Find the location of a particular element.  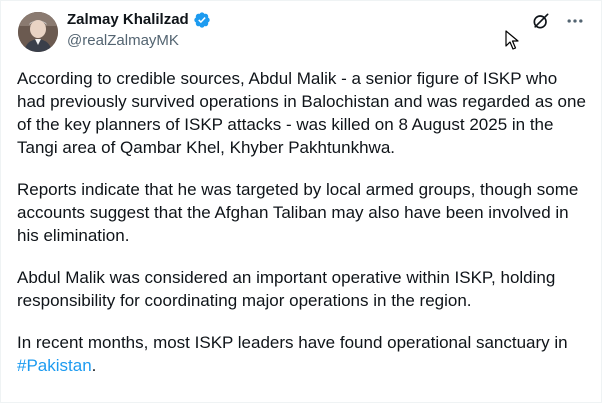

author-handle: @realZalmayMK is located at coordinates (139, 41).